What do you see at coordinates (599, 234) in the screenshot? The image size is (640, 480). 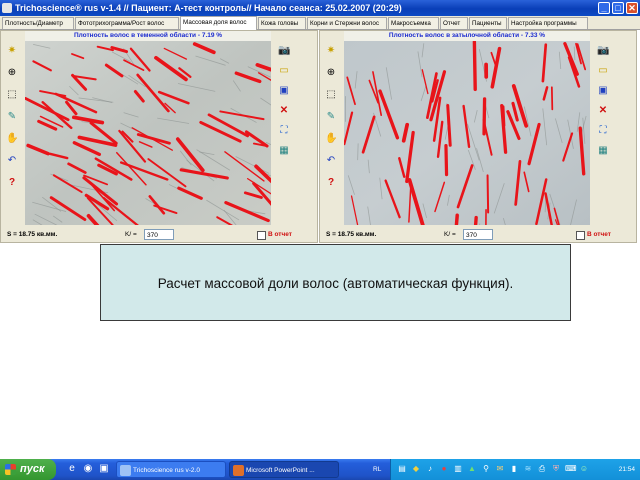 I see `right-report-label: В отчет` at bounding box center [599, 234].